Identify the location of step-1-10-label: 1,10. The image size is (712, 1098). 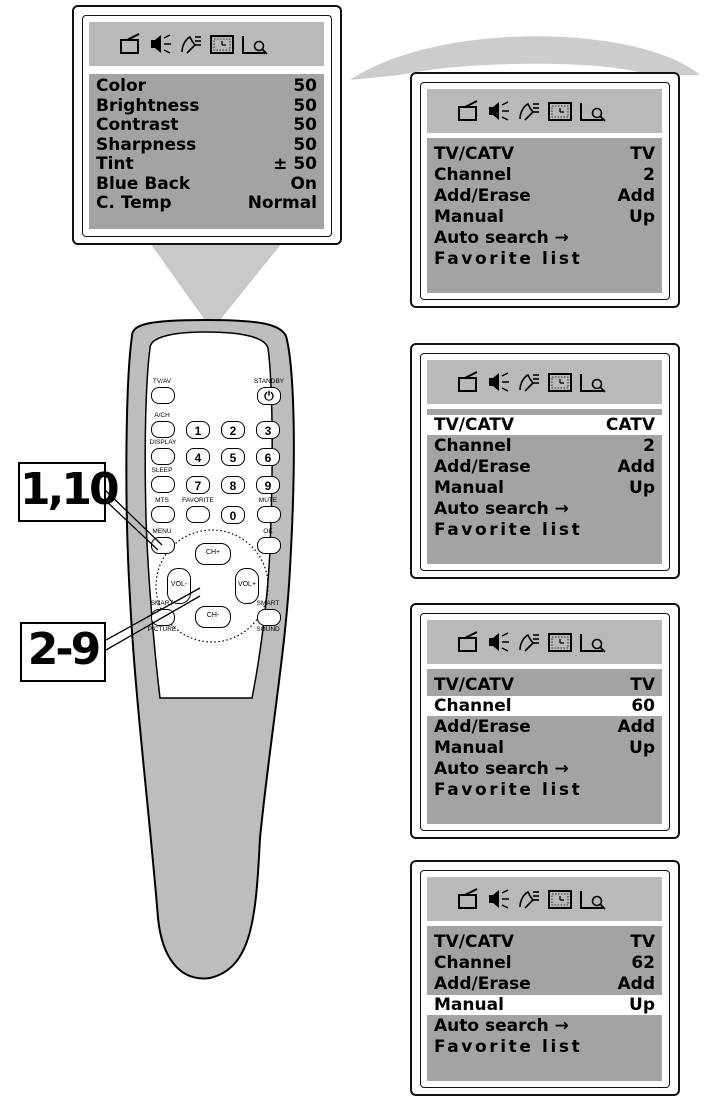
(69, 492).